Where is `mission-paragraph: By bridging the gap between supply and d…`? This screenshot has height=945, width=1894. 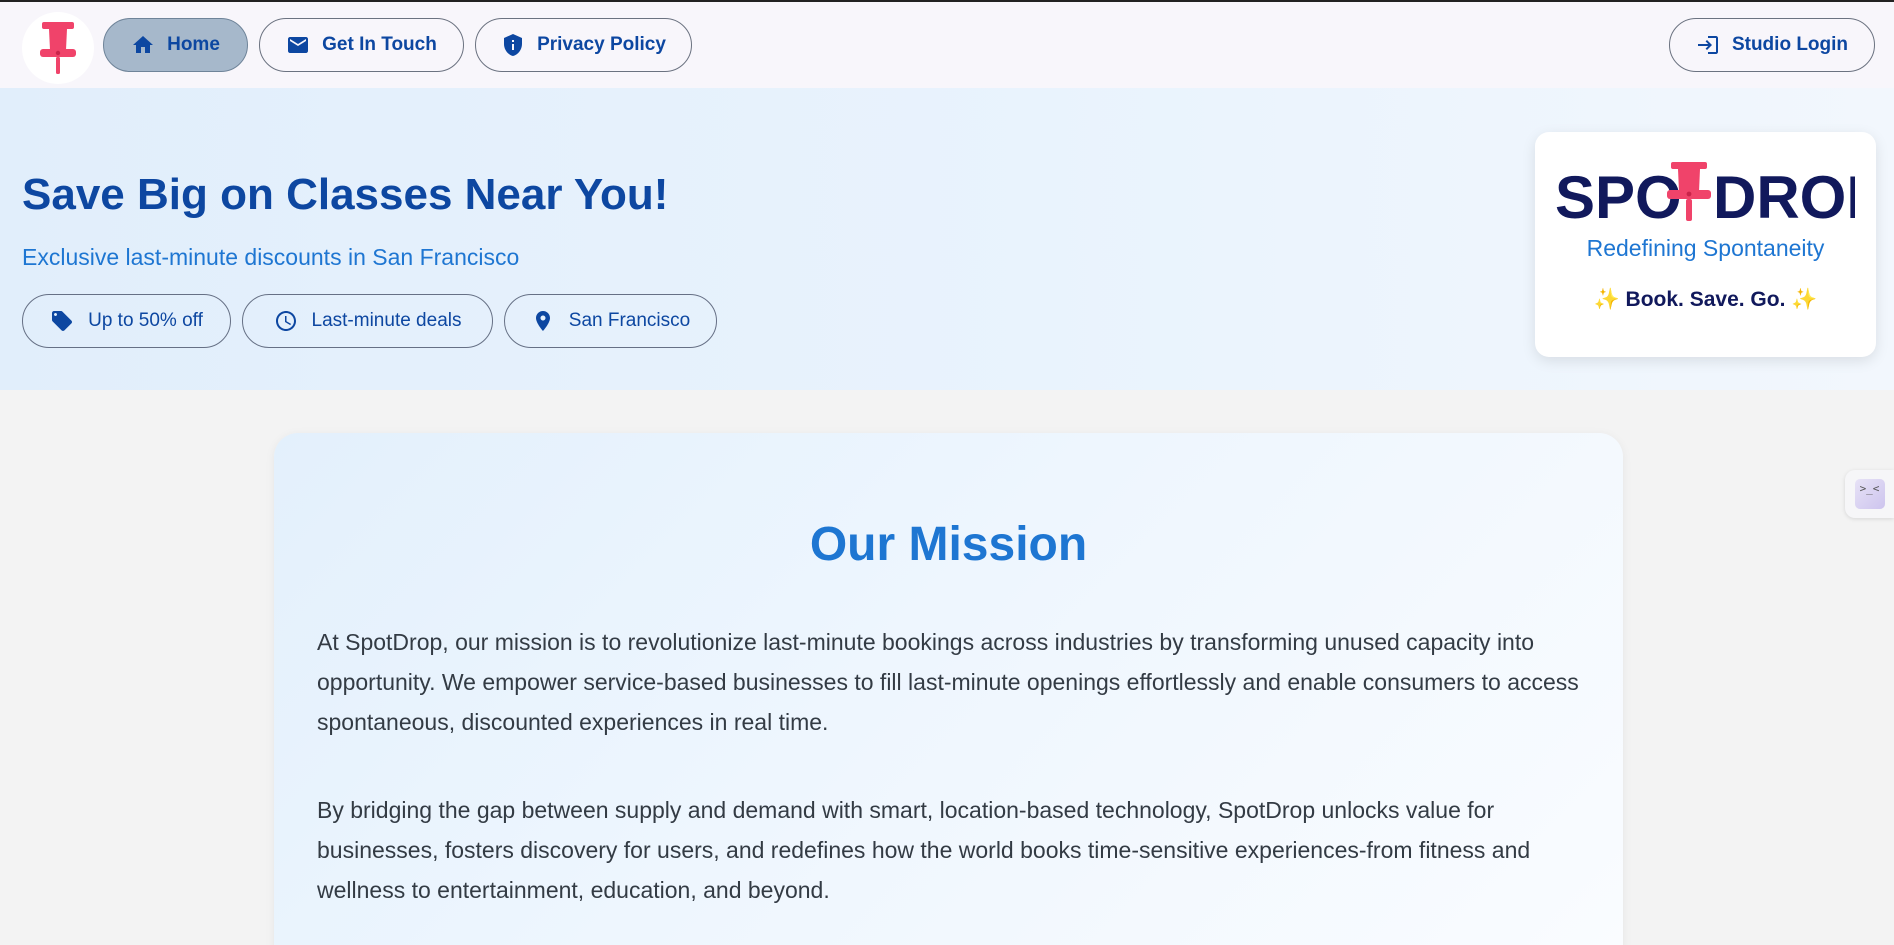 mission-paragraph: By bridging the gap between supply and d… is located at coordinates (924, 850).